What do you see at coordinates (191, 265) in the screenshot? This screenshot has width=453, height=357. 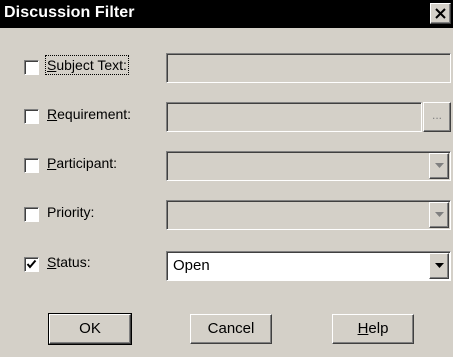 I see `status-selected-value: Open` at bounding box center [191, 265].